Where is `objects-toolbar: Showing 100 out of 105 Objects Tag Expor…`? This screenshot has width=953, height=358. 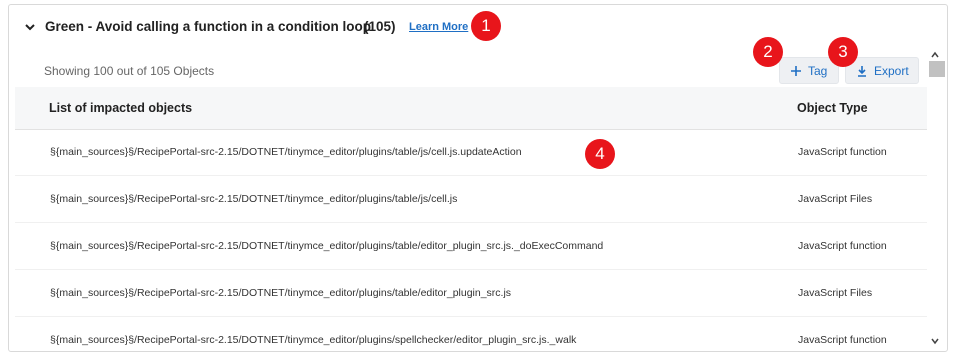 objects-toolbar: Showing 100 out of 105 Objects Tag Expor… is located at coordinates (471, 69).